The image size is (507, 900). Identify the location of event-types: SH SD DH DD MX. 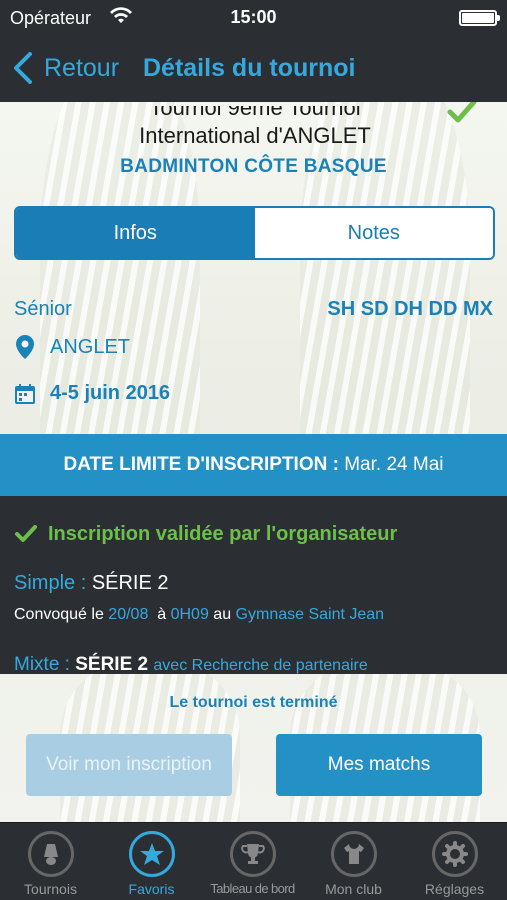
(410, 309).